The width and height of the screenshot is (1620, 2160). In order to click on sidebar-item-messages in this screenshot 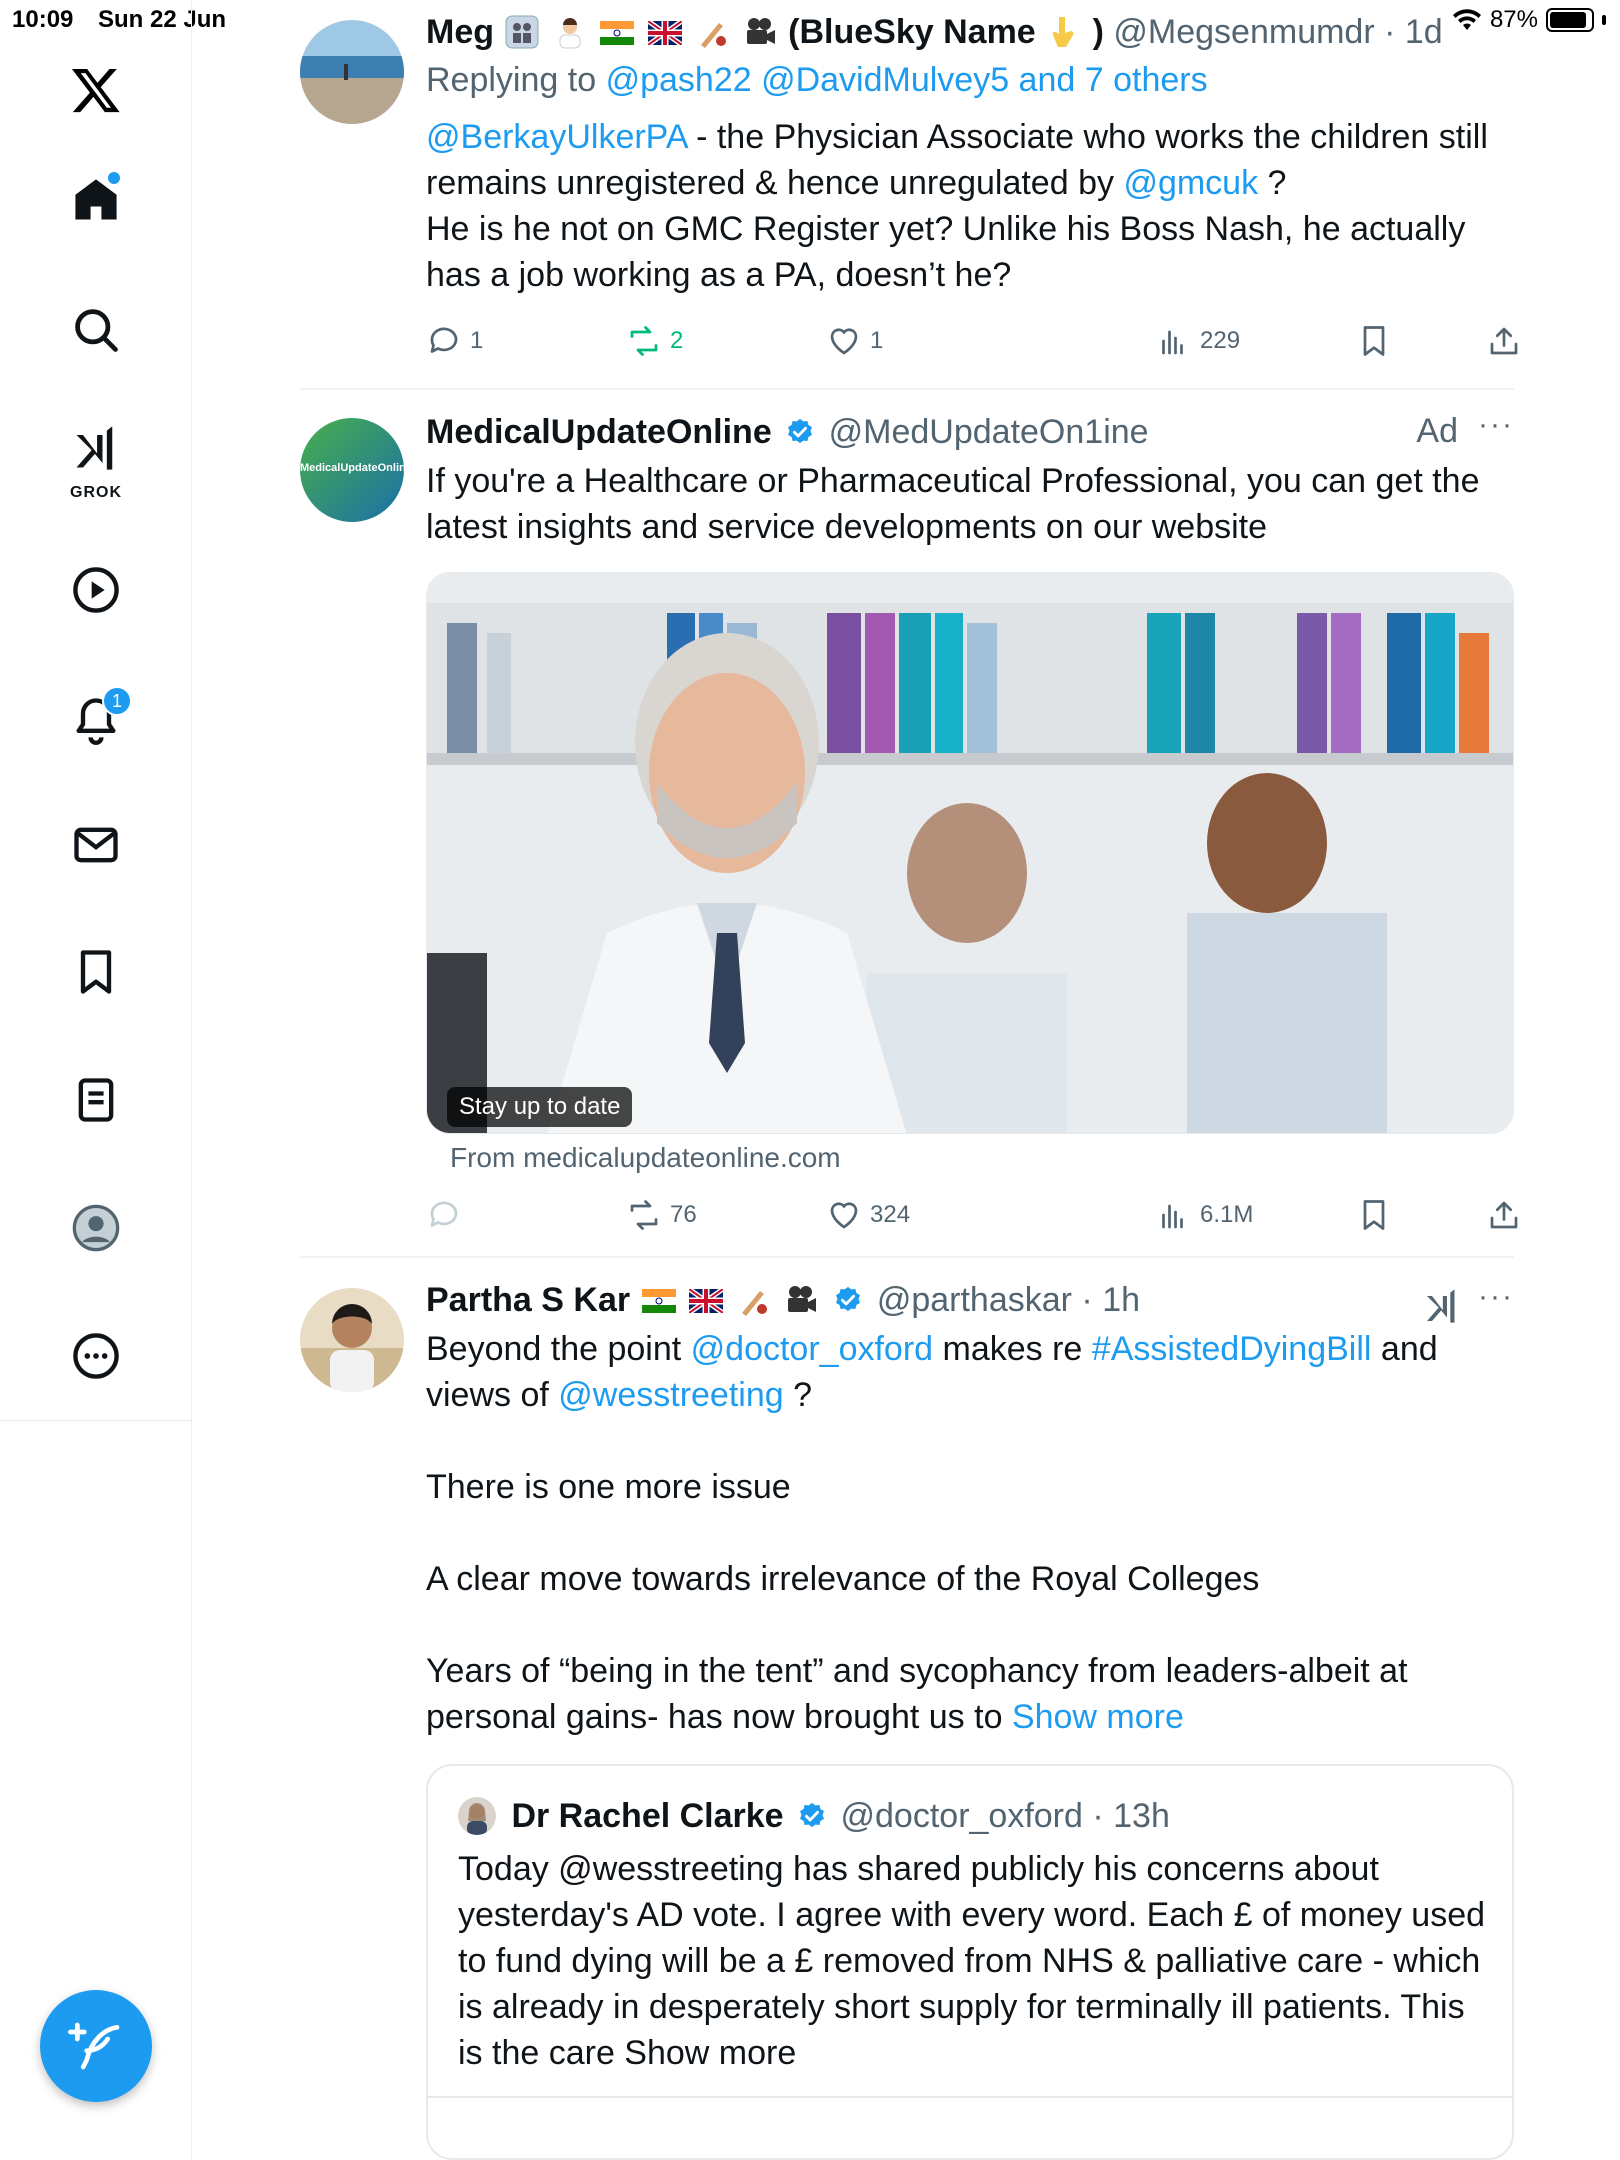, I will do `click(96, 845)`.